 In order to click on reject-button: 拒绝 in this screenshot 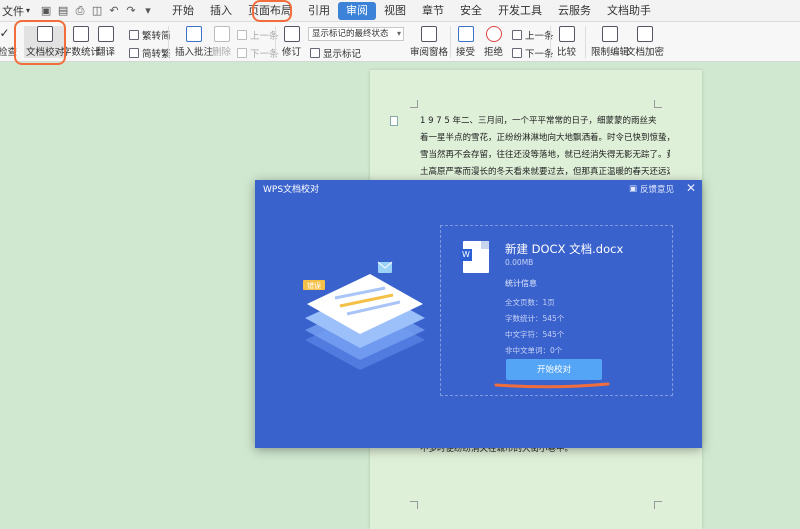, I will do `click(493, 42)`.